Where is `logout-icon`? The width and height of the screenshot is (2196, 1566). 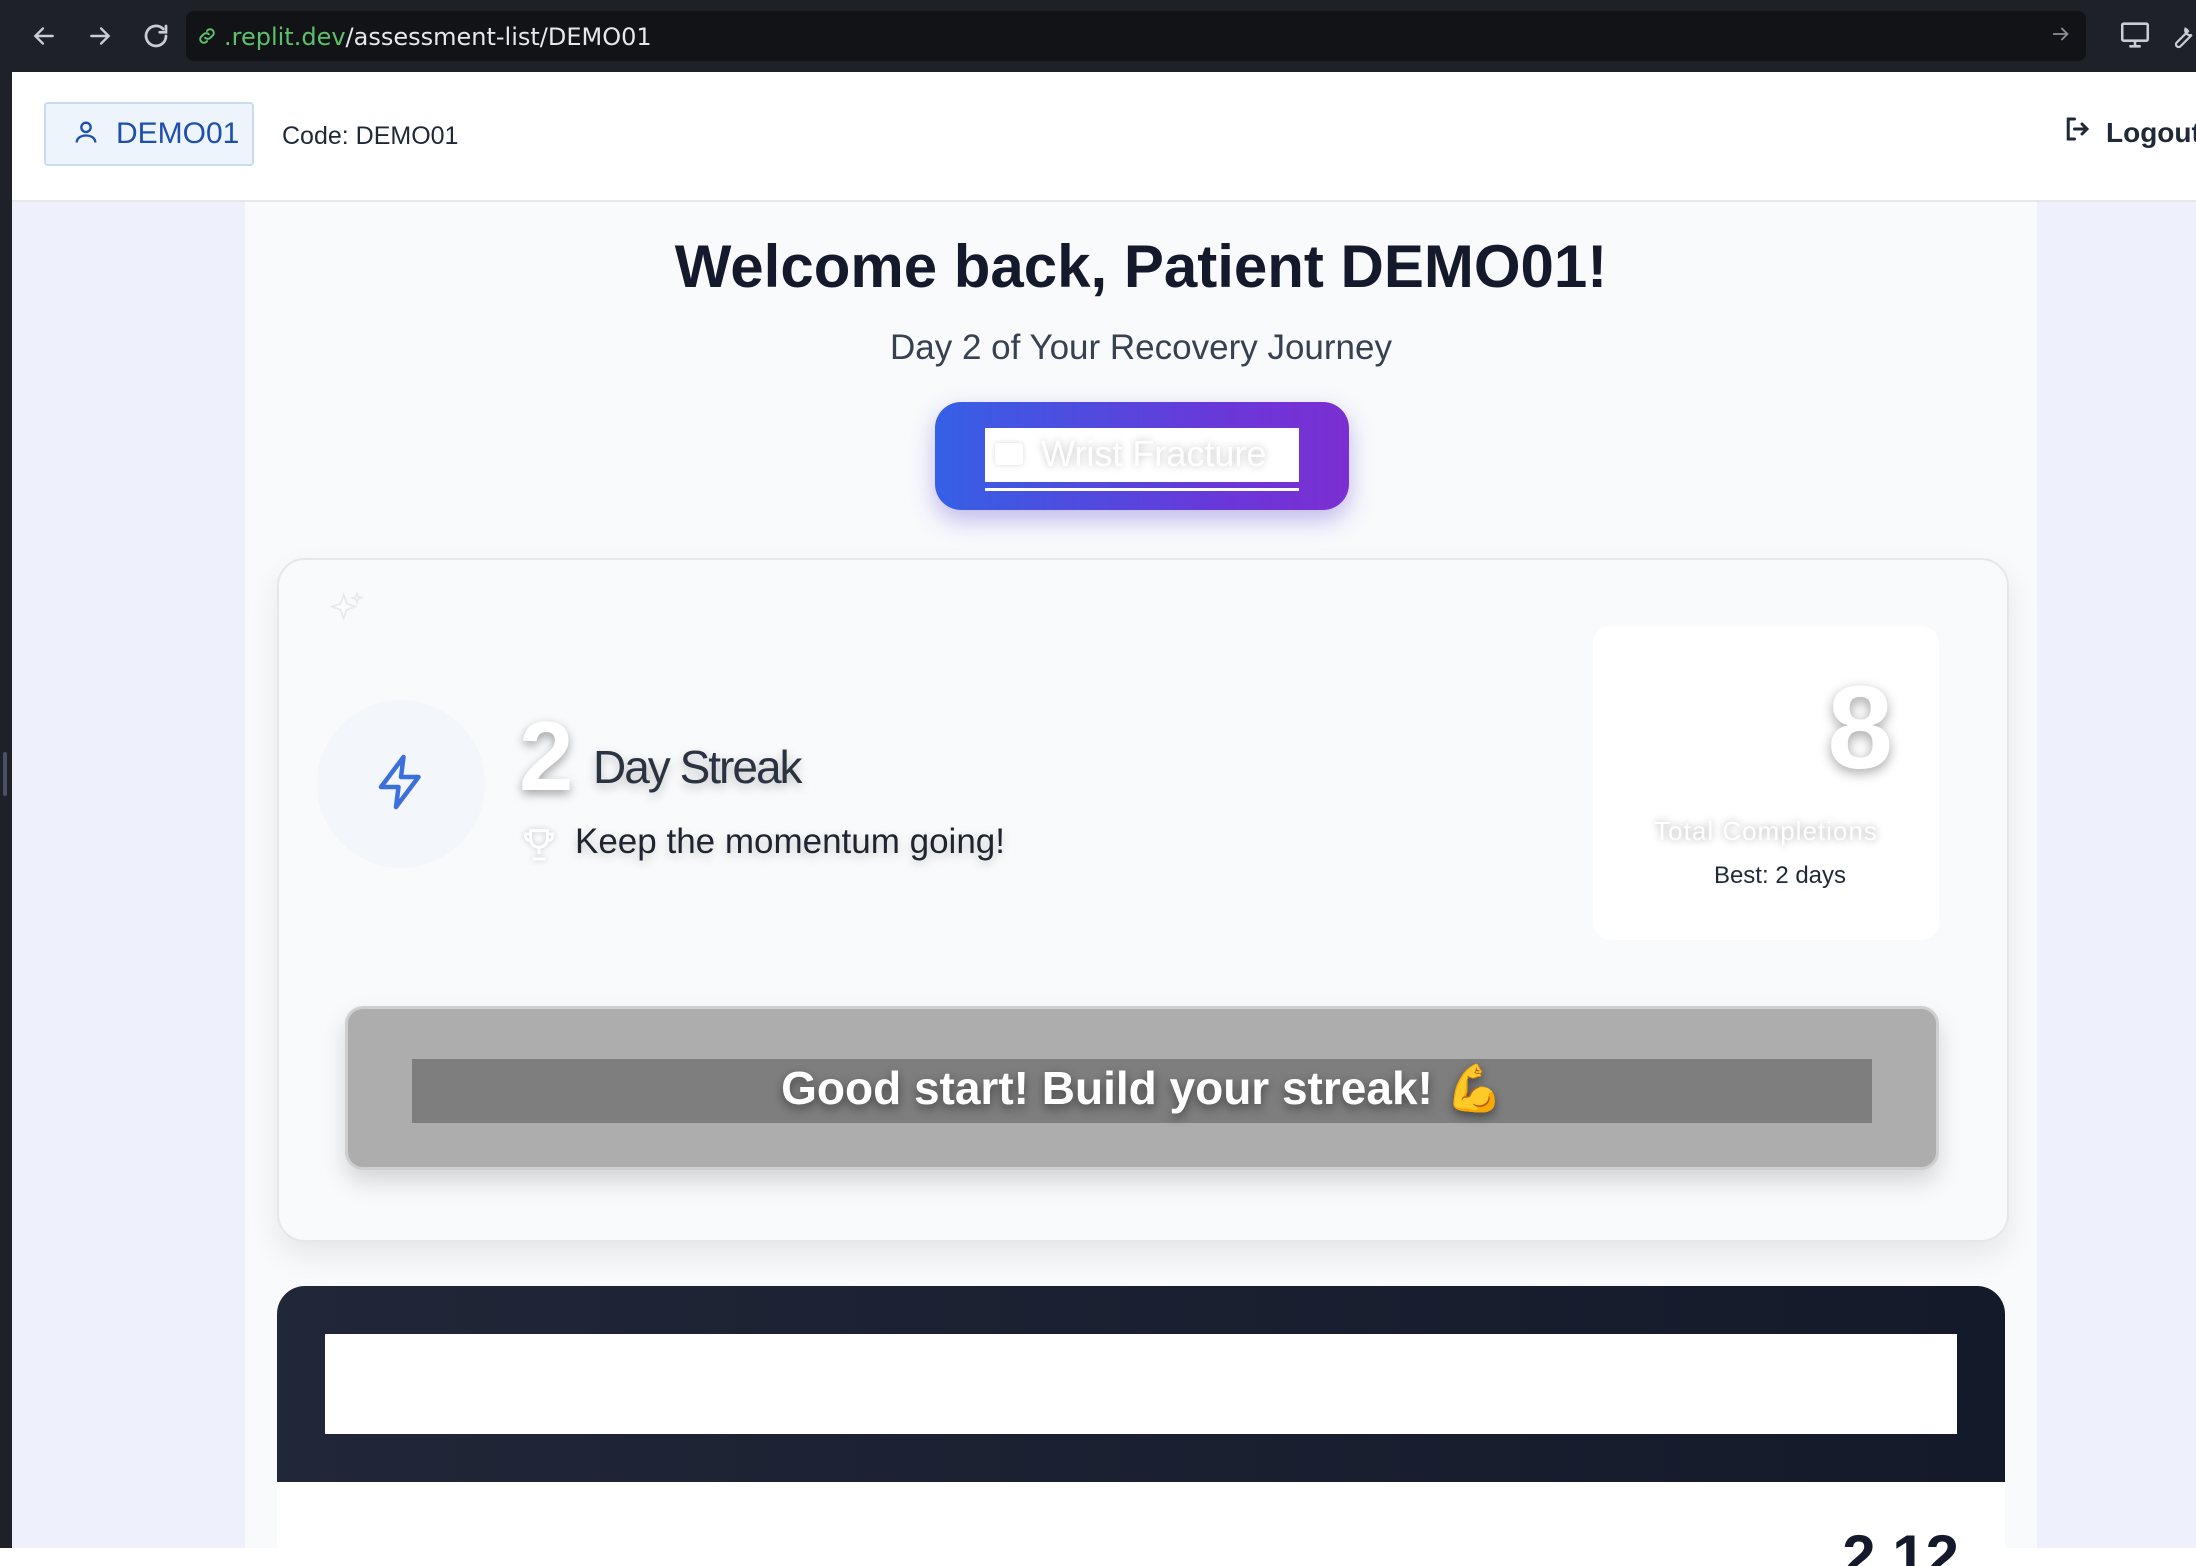 logout-icon is located at coordinates (2077, 132).